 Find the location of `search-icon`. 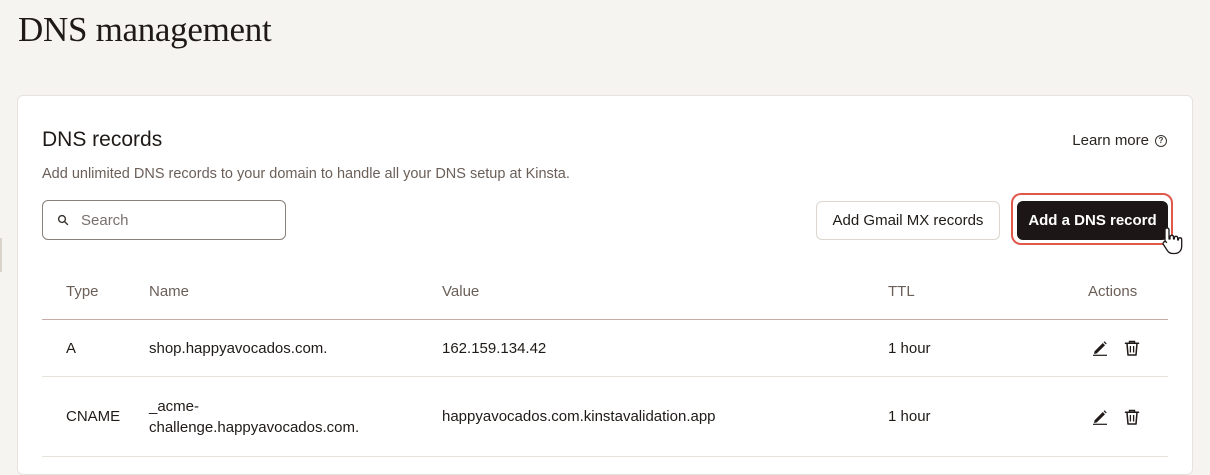

search-icon is located at coordinates (63, 220).